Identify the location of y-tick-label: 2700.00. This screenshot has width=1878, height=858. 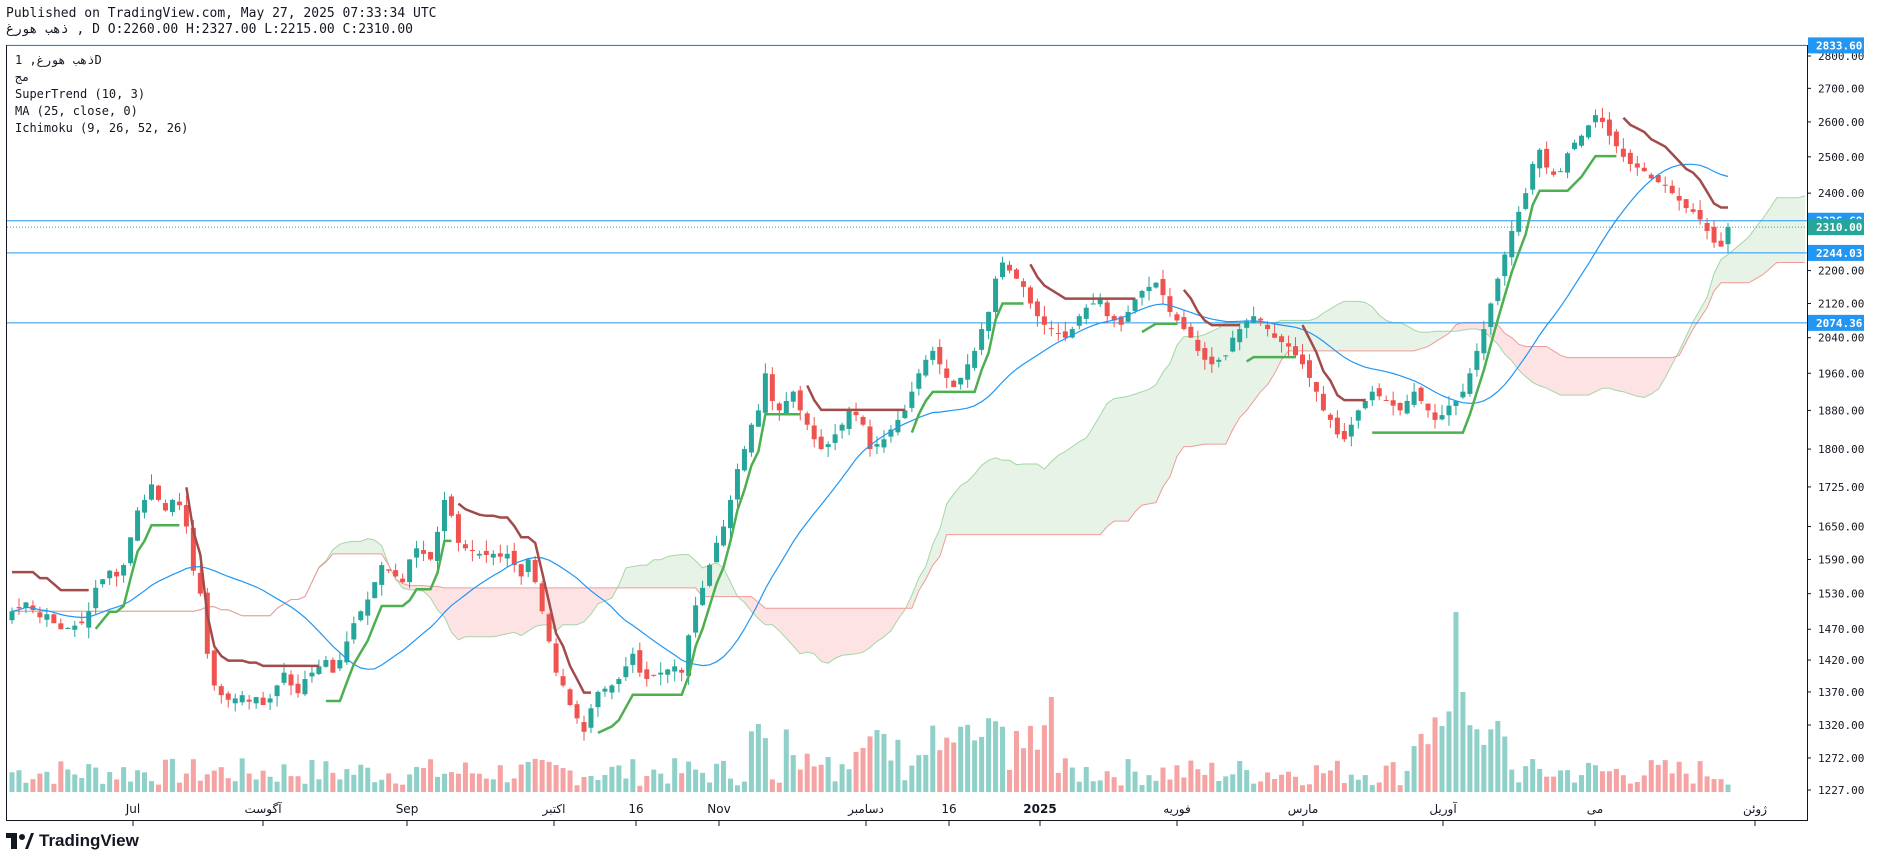
(1841, 88).